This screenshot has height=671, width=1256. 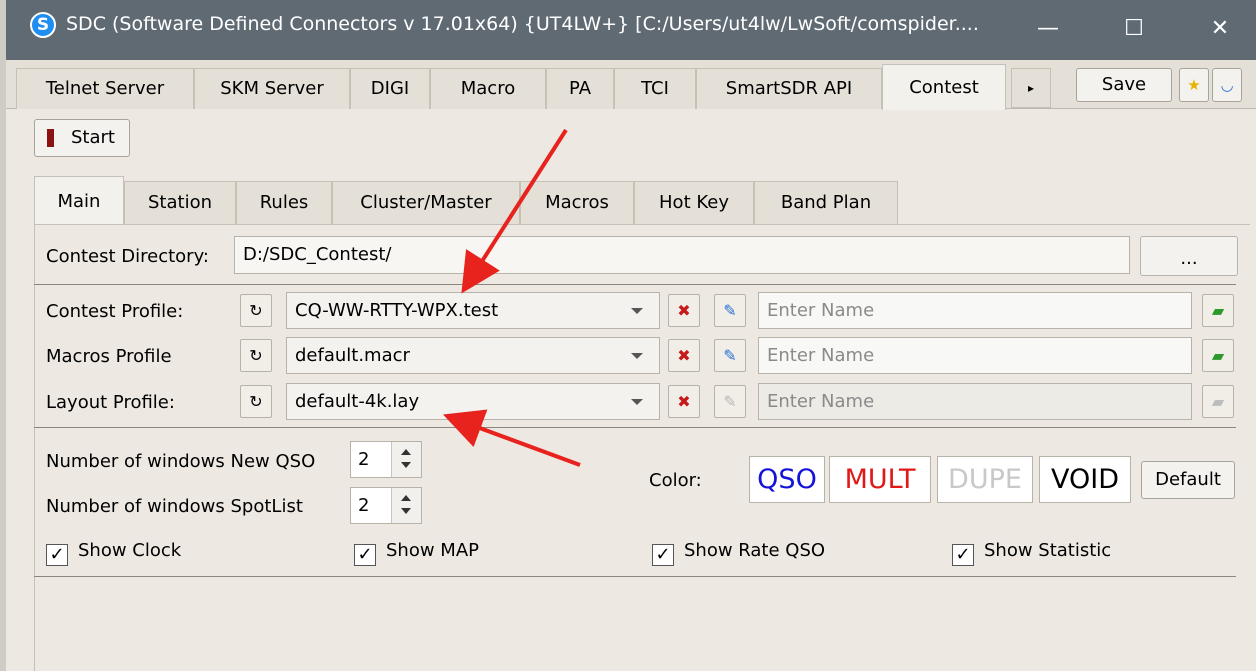 What do you see at coordinates (514, 211) in the screenshot?
I see `annotation-arrow-contest-profile` at bounding box center [514, 211].